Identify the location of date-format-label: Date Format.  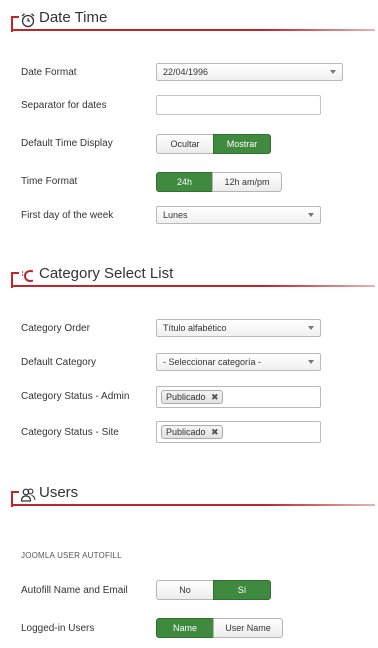
(49, 72).